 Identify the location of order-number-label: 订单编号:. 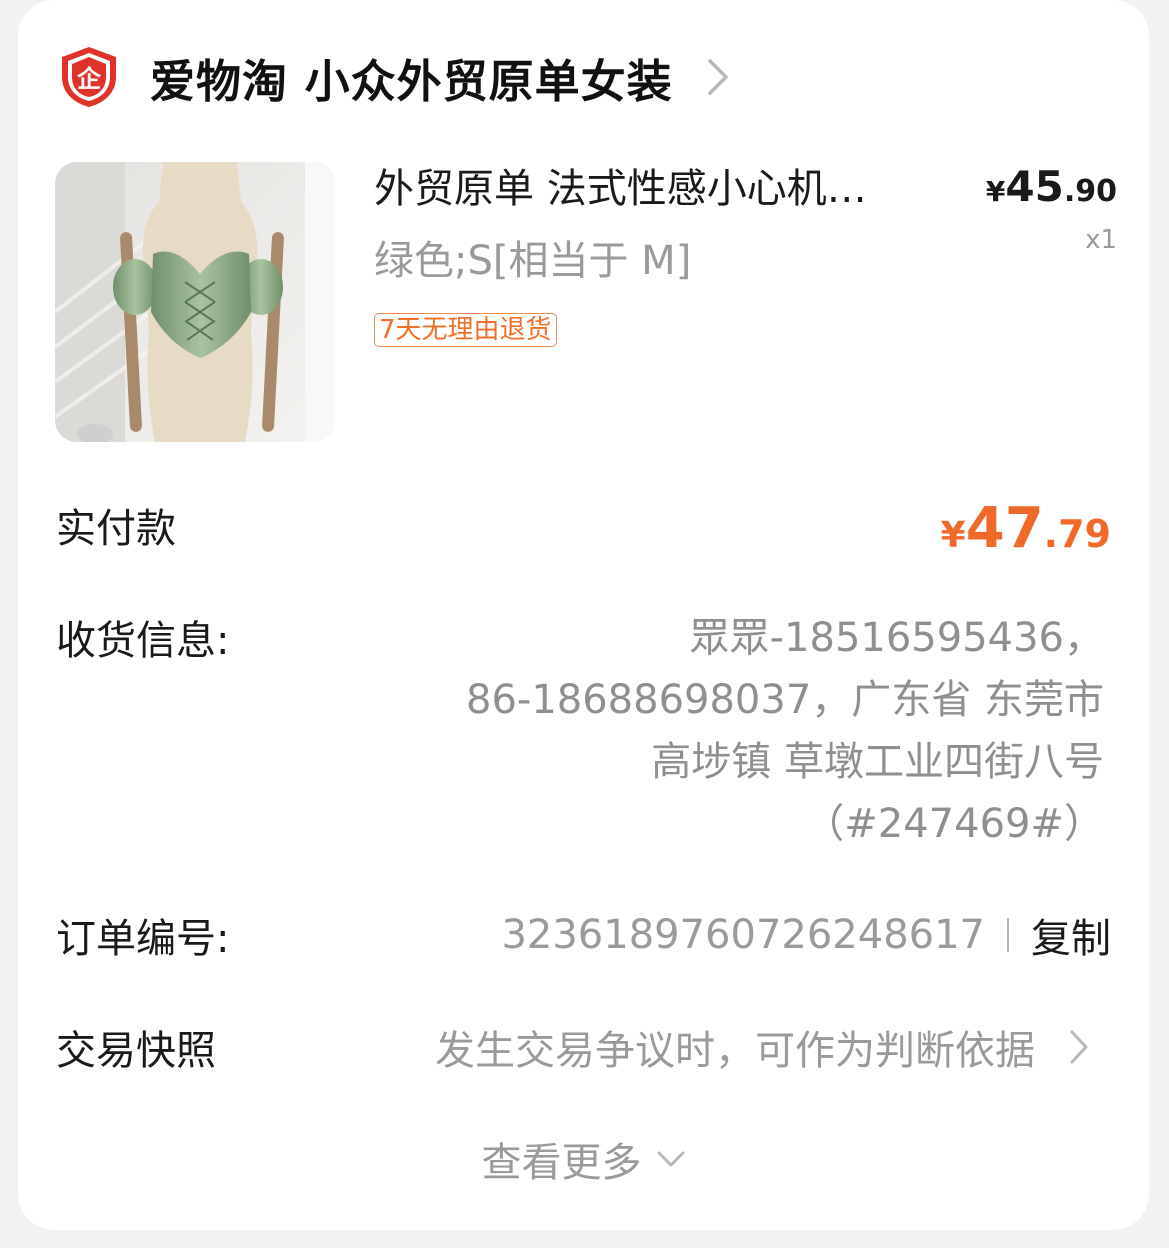
(143, 939).